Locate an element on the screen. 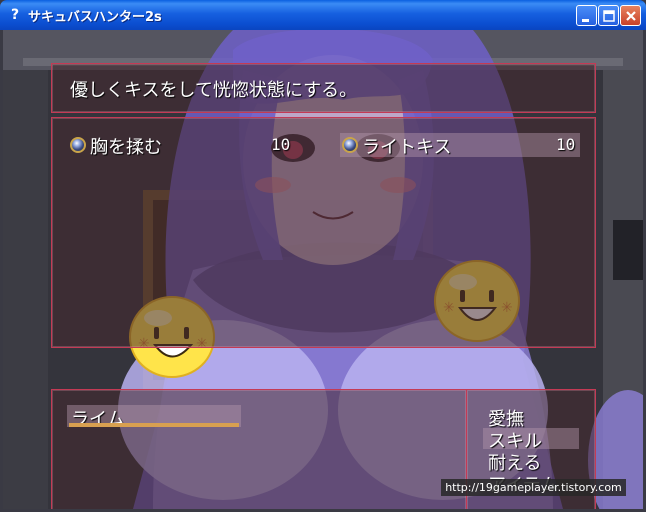  member-name: ライム is located at coordinates (98, 419).